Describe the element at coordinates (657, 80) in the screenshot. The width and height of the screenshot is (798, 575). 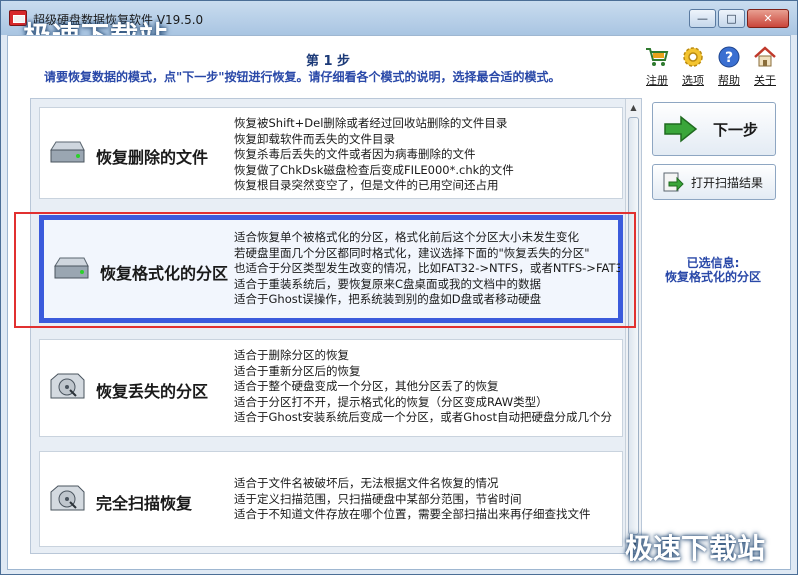
I see `register-label: 注册` at that location.